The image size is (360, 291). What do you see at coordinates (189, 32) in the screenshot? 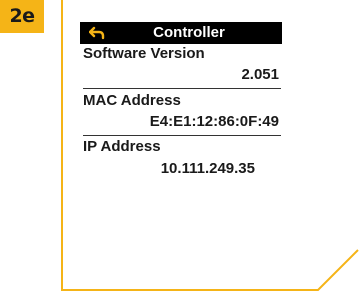
I see `screen-title: Controller` at bounding box center [189, 32].